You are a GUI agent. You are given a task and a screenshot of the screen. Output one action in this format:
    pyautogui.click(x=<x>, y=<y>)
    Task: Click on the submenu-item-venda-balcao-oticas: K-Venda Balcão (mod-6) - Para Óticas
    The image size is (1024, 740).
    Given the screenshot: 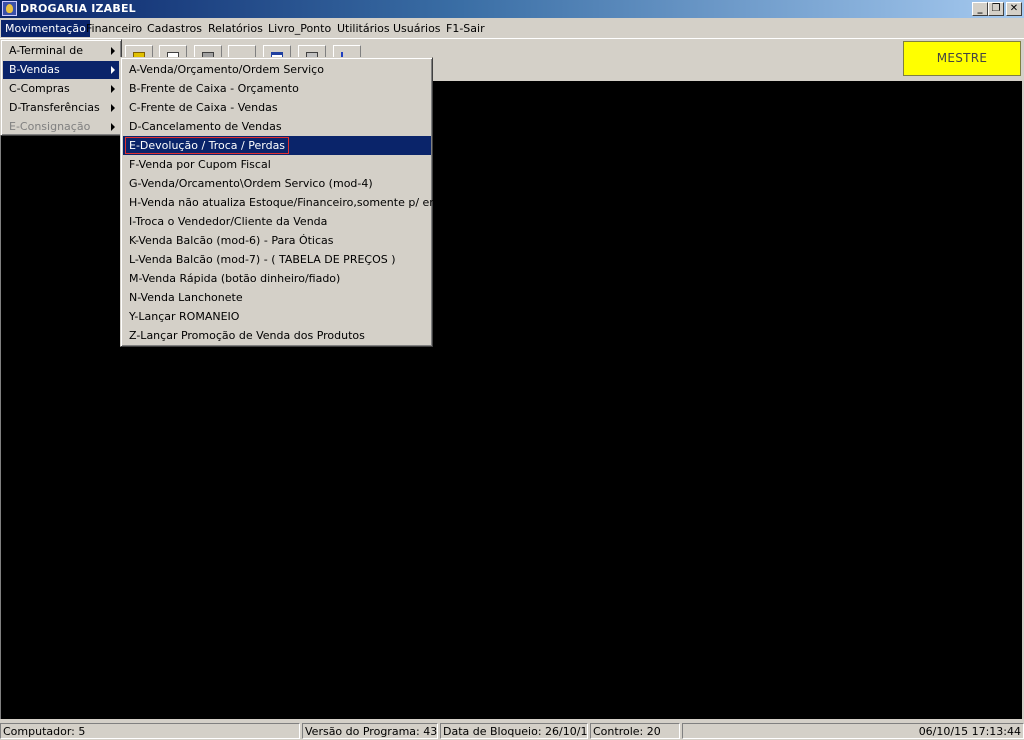 What is the action you would take?
    pyautogui.click(x=277, y=240)
    